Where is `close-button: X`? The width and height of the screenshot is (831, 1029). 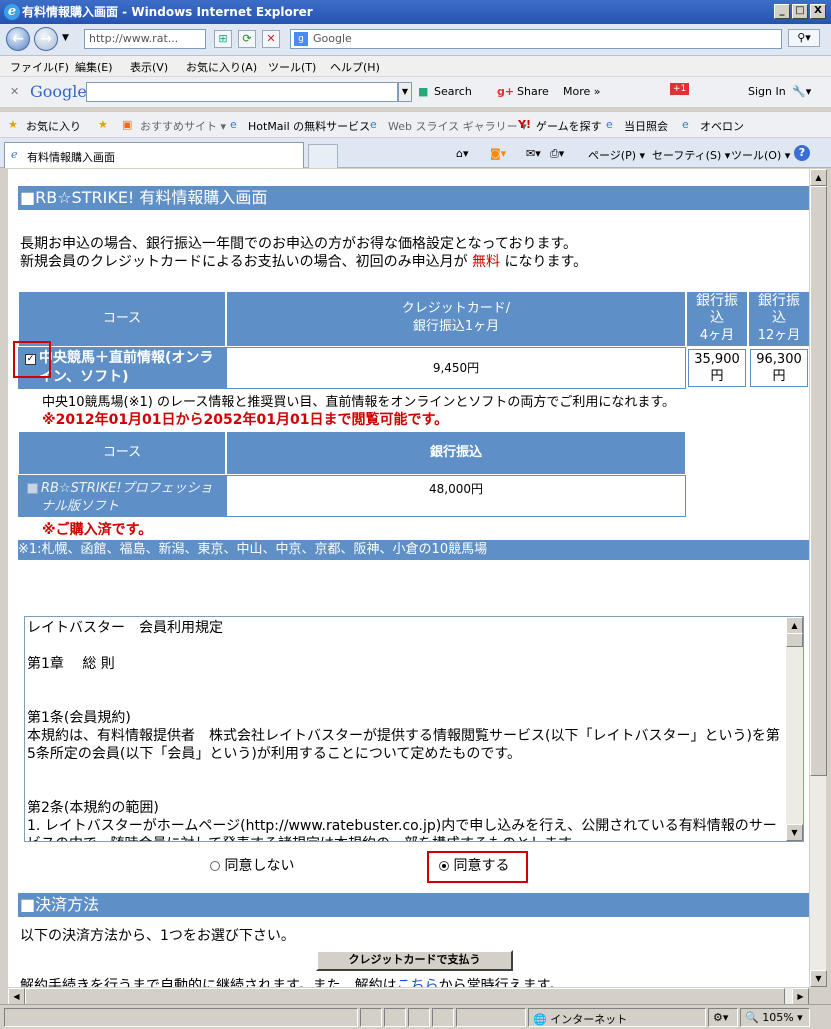
close-button: X is located at coordinates (818, 11).